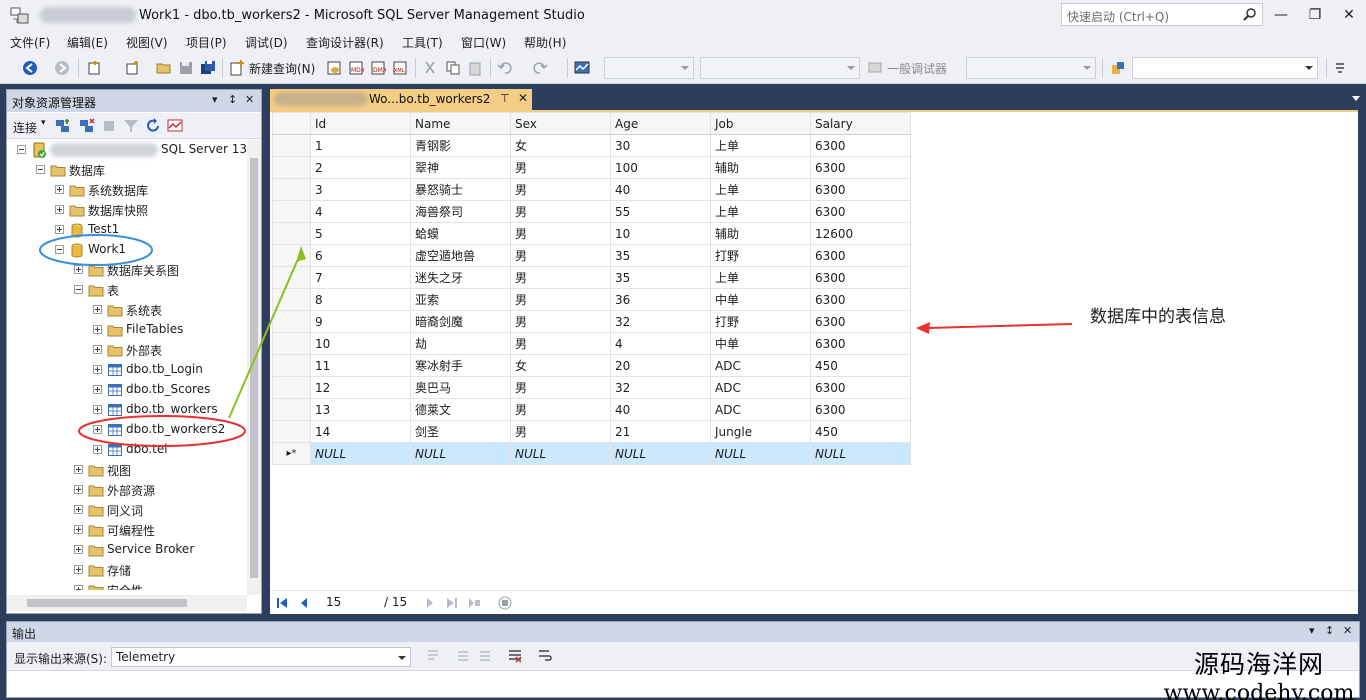  What do you see at coordinates (660, 409) in the screenshot?
I see `cell-age: 40` at bounding box center [660, 409].